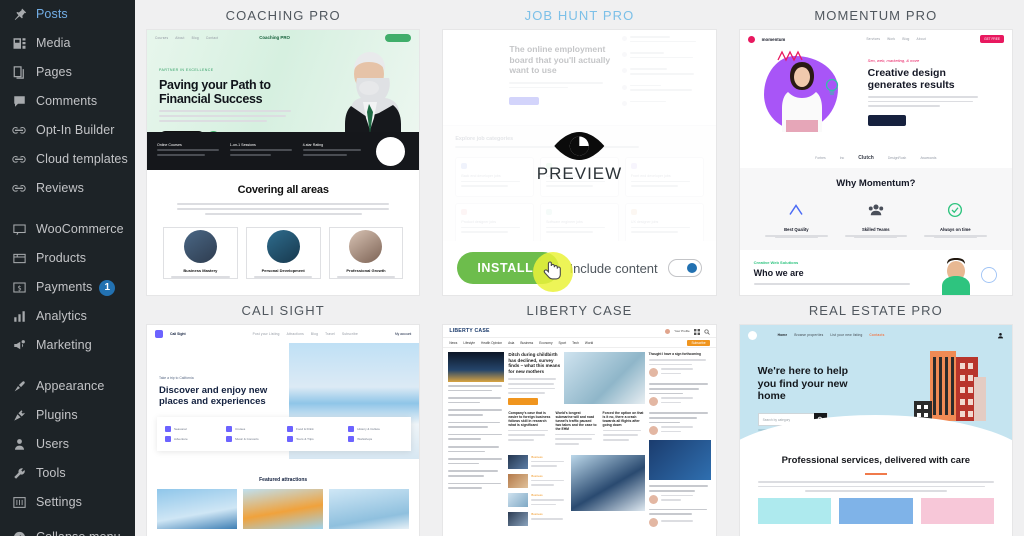  I want to click on coaching-card: Personal Development, so click(283, 253).